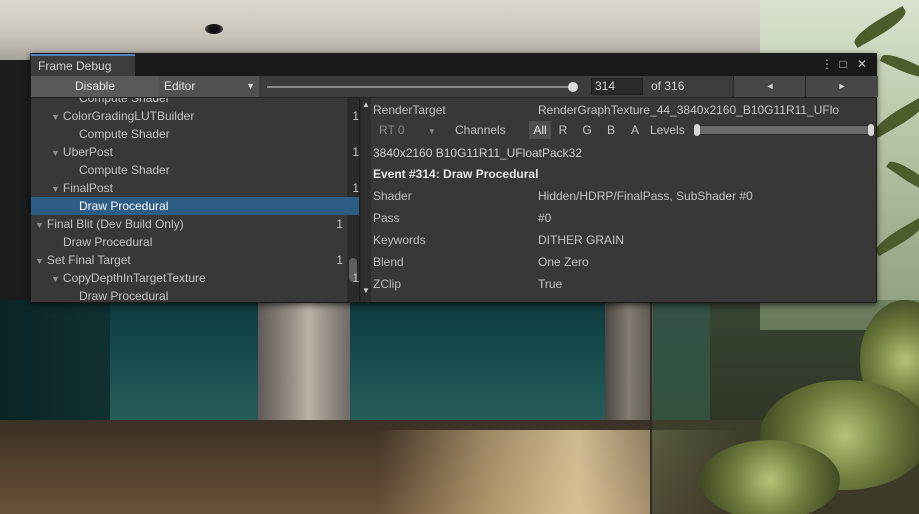 This screenshot has width=919, height=514. I want to click on rt-dropdown-label: RT 0, so click(392, 130).